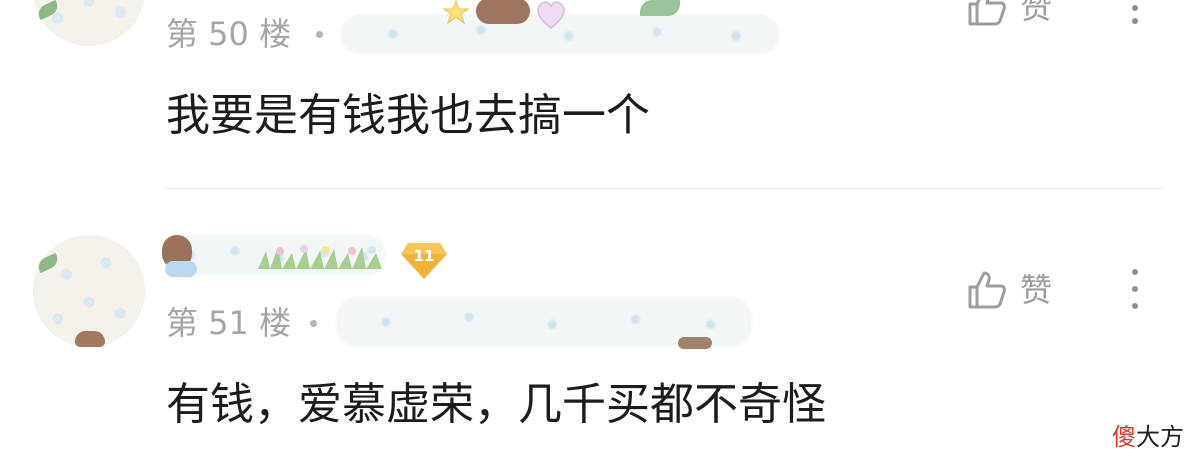 The image size is (1200, 469). What do you see at coordinates (229, 34) in the screenshot?
I see `floor-number: 第 50 楼` at bounding box center [229, 34].